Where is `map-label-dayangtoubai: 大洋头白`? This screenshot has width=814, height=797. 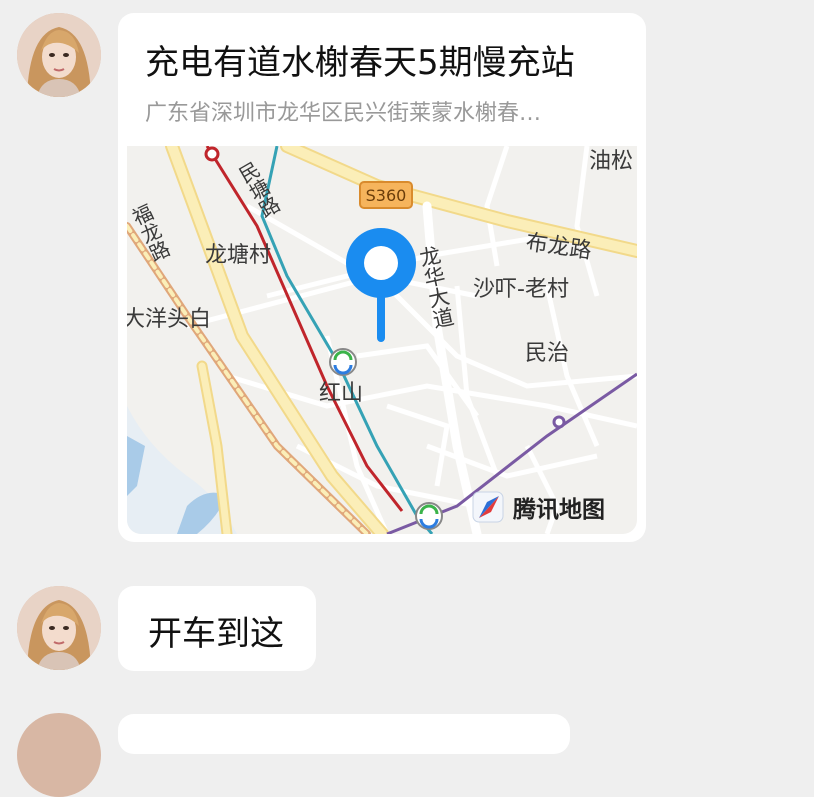 map-label-dayangtoubai: 大洋头白 is located at coordinates (169, 319).